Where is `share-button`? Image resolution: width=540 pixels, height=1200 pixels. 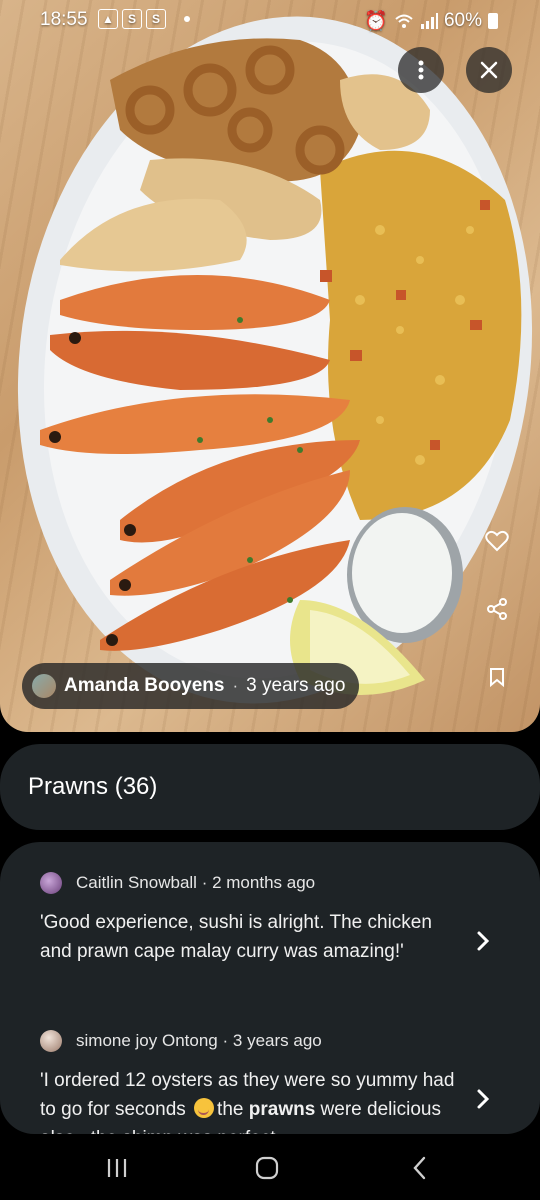
share-button is located at coordinates (497, 609).